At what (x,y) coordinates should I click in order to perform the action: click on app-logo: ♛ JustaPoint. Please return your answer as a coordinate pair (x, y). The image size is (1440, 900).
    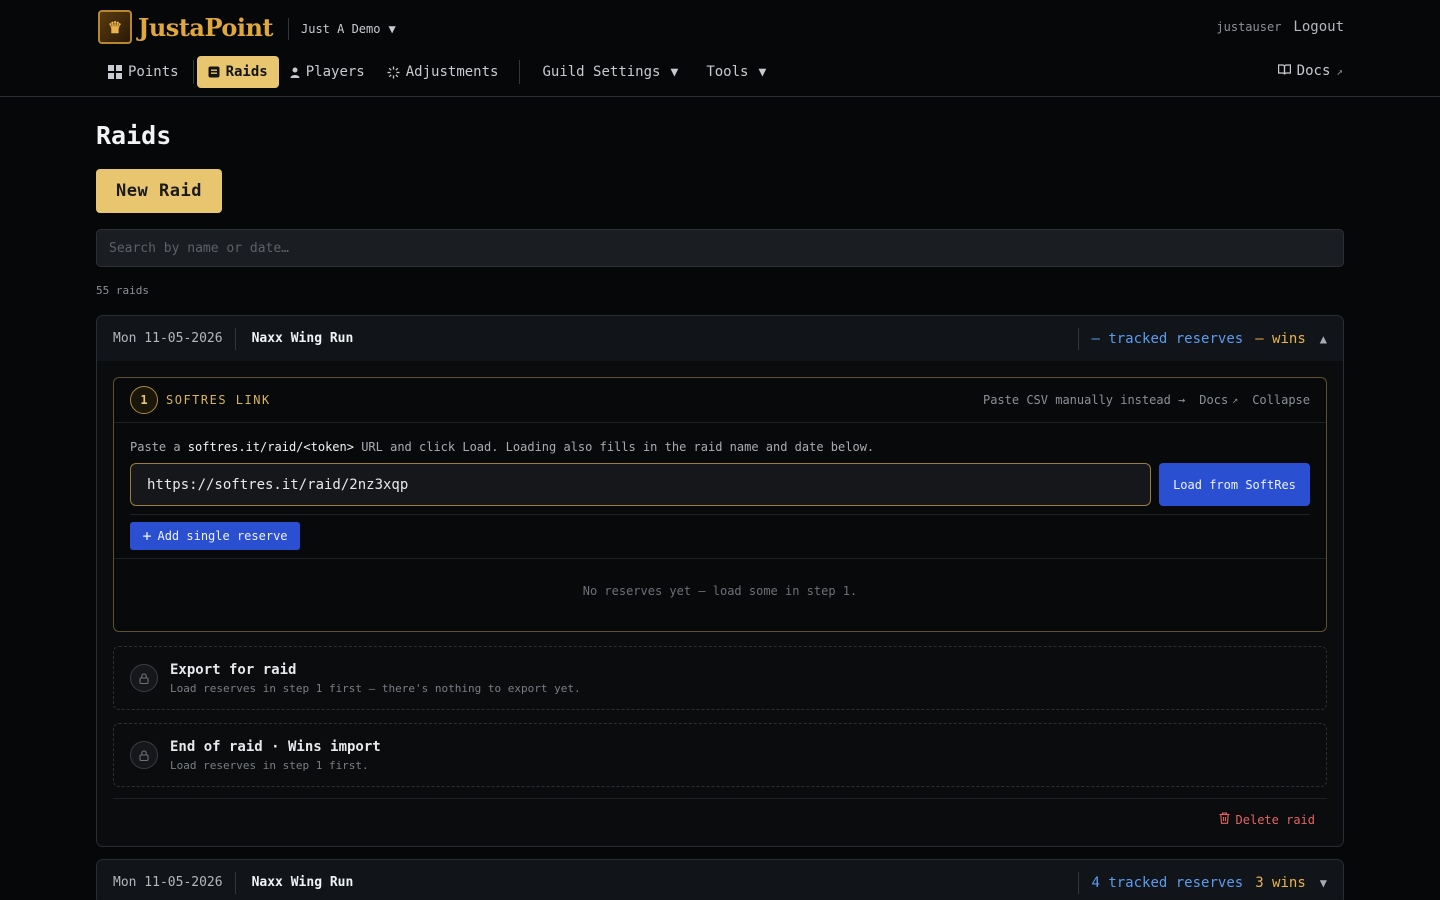
    Looking at the image, I should click on (186, 27).